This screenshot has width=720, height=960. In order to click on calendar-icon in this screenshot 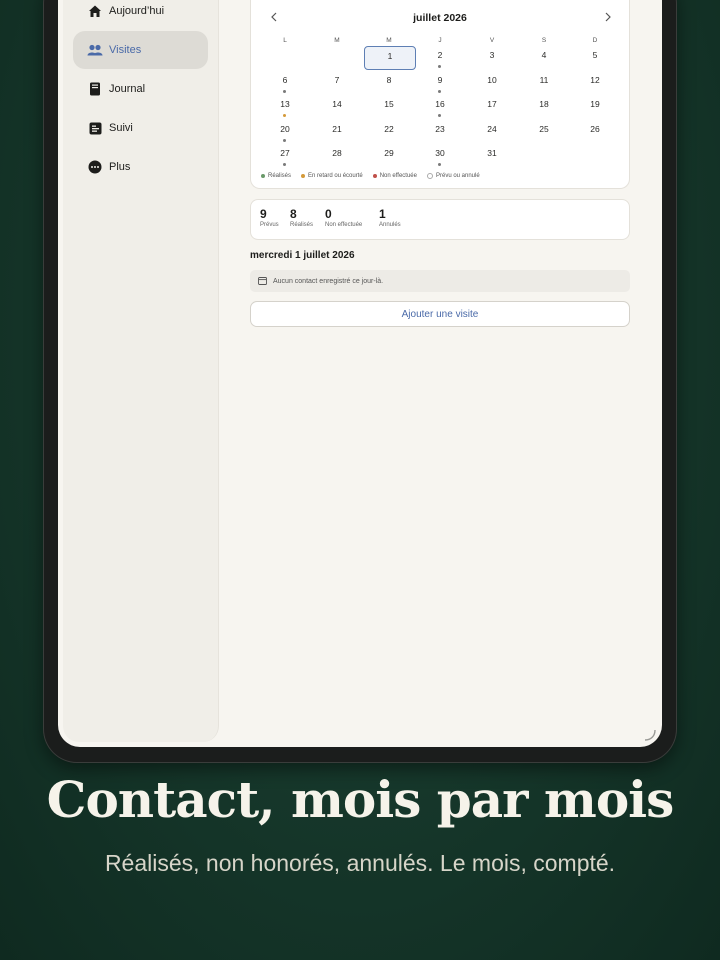, I will do `click(262, 281)`.